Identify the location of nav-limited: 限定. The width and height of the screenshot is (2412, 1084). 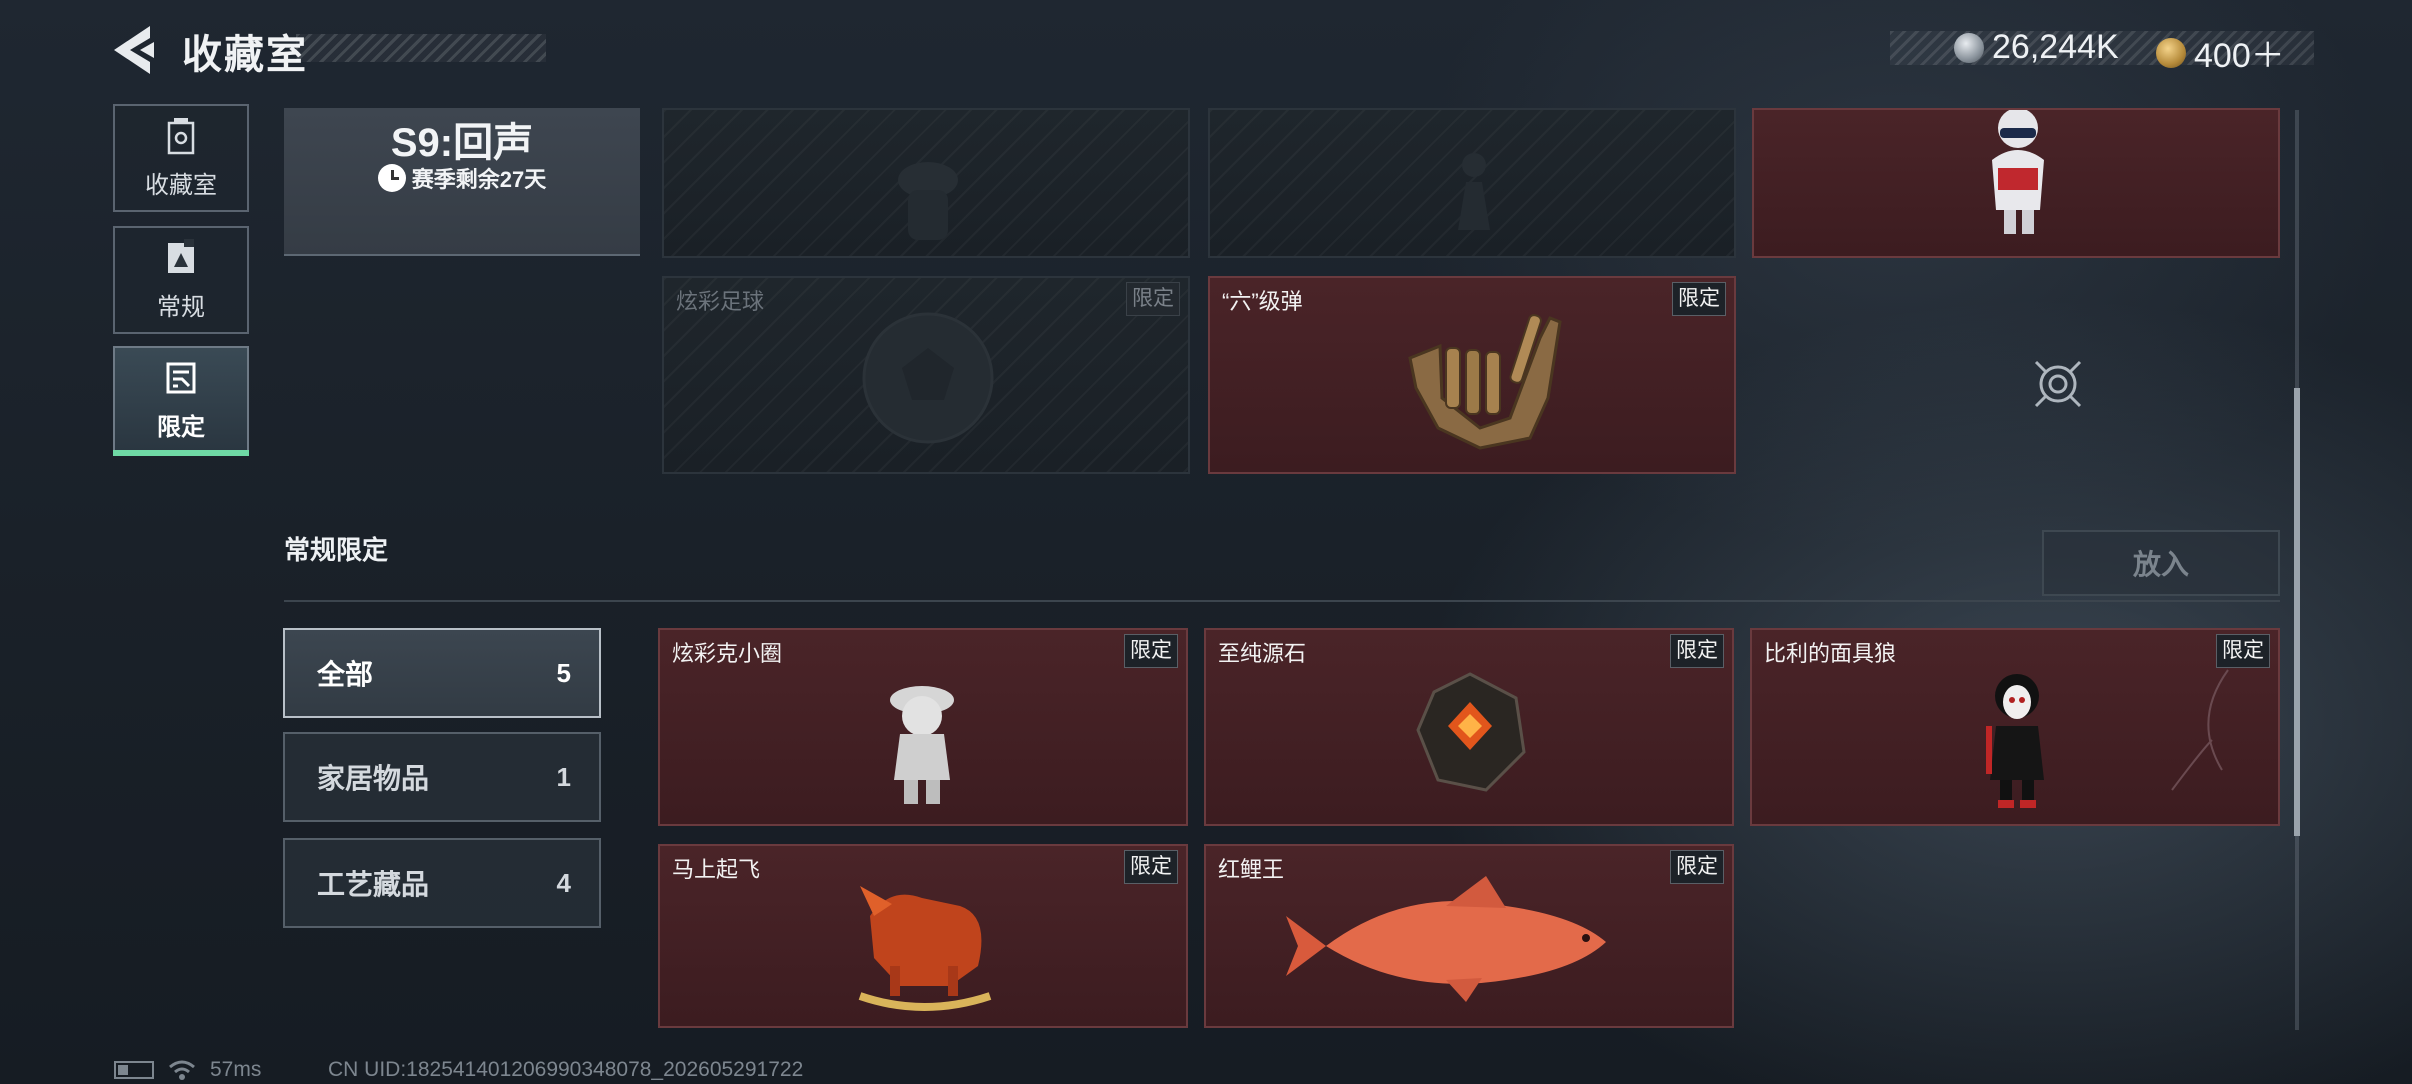
(181, 400).